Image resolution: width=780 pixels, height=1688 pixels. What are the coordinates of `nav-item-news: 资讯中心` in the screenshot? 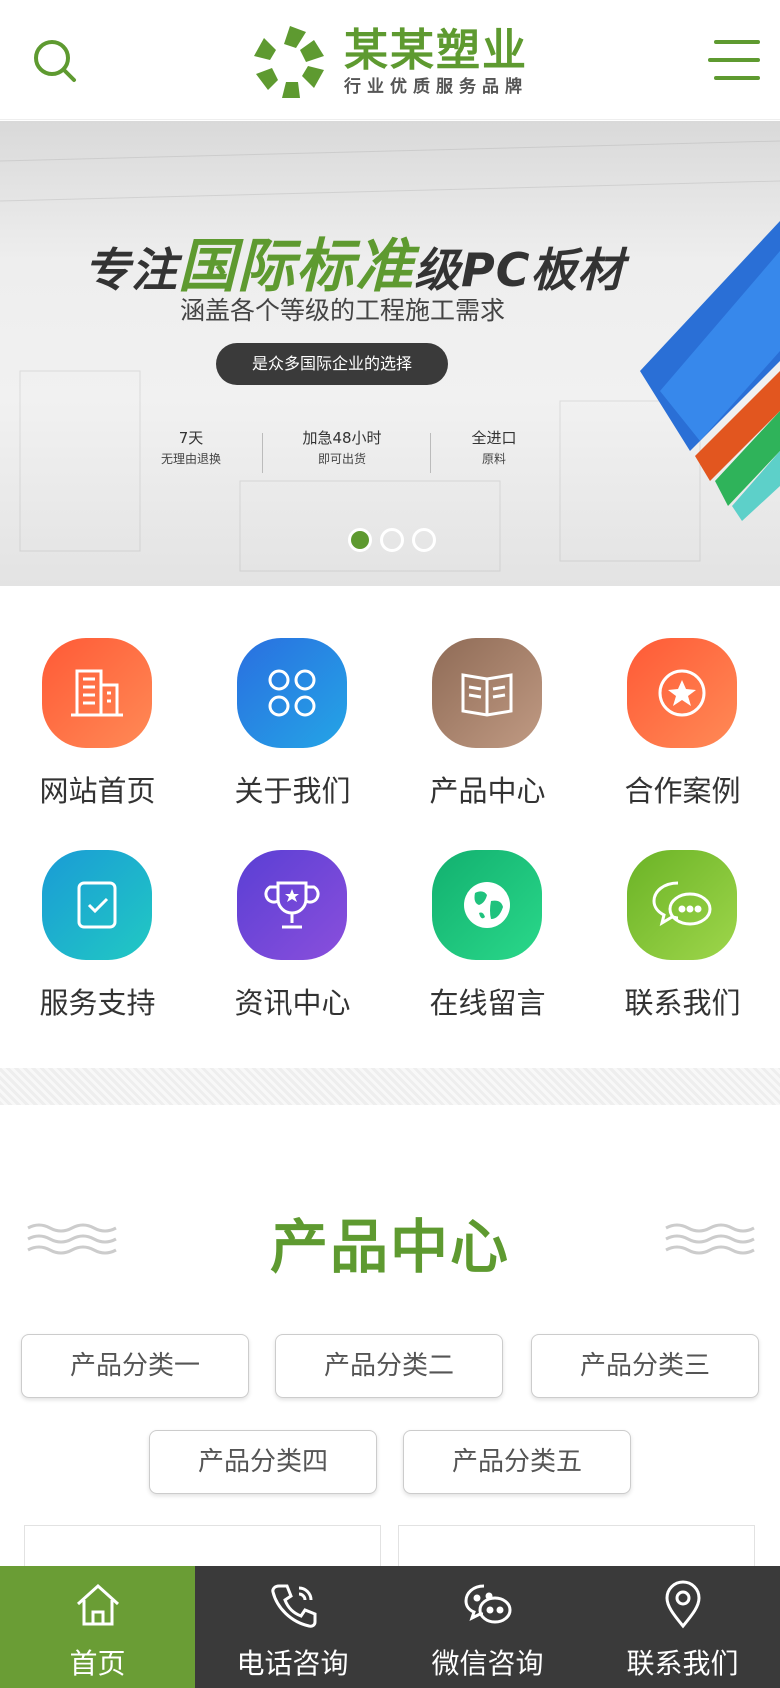 It's located at (292, 932).